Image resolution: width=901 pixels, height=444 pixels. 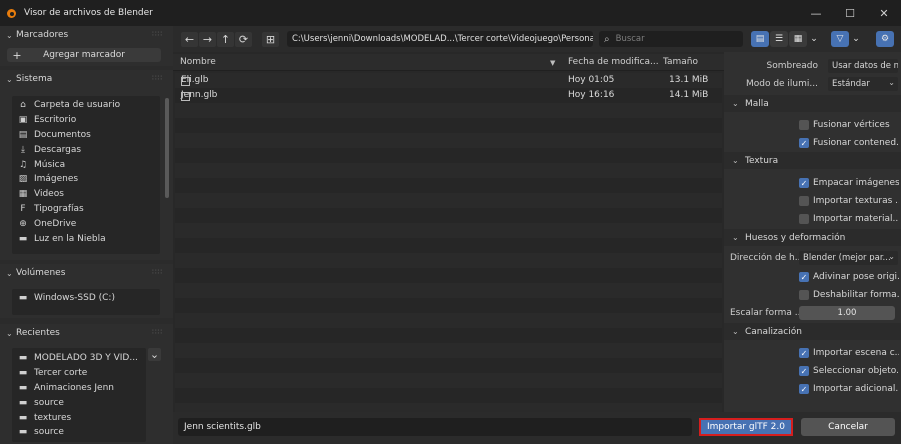 What do you see at coordinates (812, 103) in the screenshot?
I see `mesh-section-header: ⌄ Malla` at bounding box center [812, 103].